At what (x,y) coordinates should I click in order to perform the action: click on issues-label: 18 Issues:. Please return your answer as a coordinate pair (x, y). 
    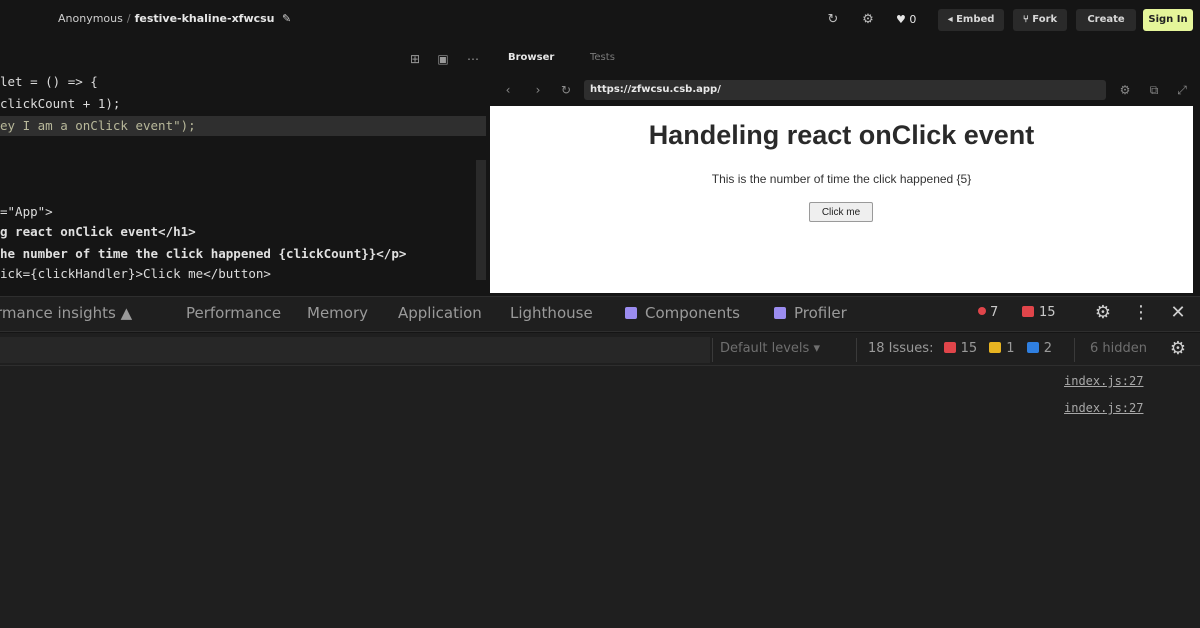
    Looking at the image, I should click on (901, 348).